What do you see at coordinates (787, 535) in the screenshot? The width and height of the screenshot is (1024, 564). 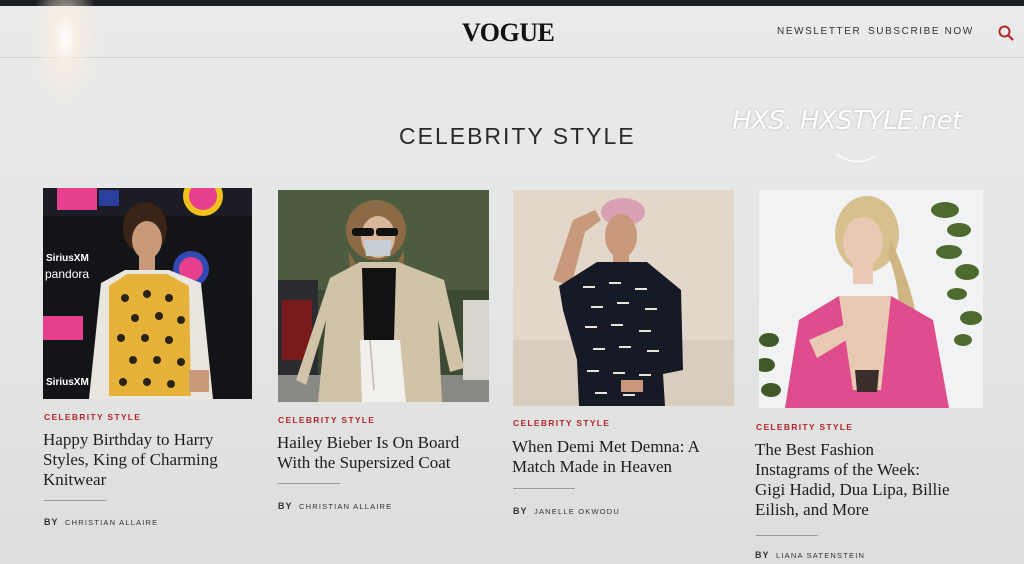 I see `article-4-divider` at bounding box center [787, 535].